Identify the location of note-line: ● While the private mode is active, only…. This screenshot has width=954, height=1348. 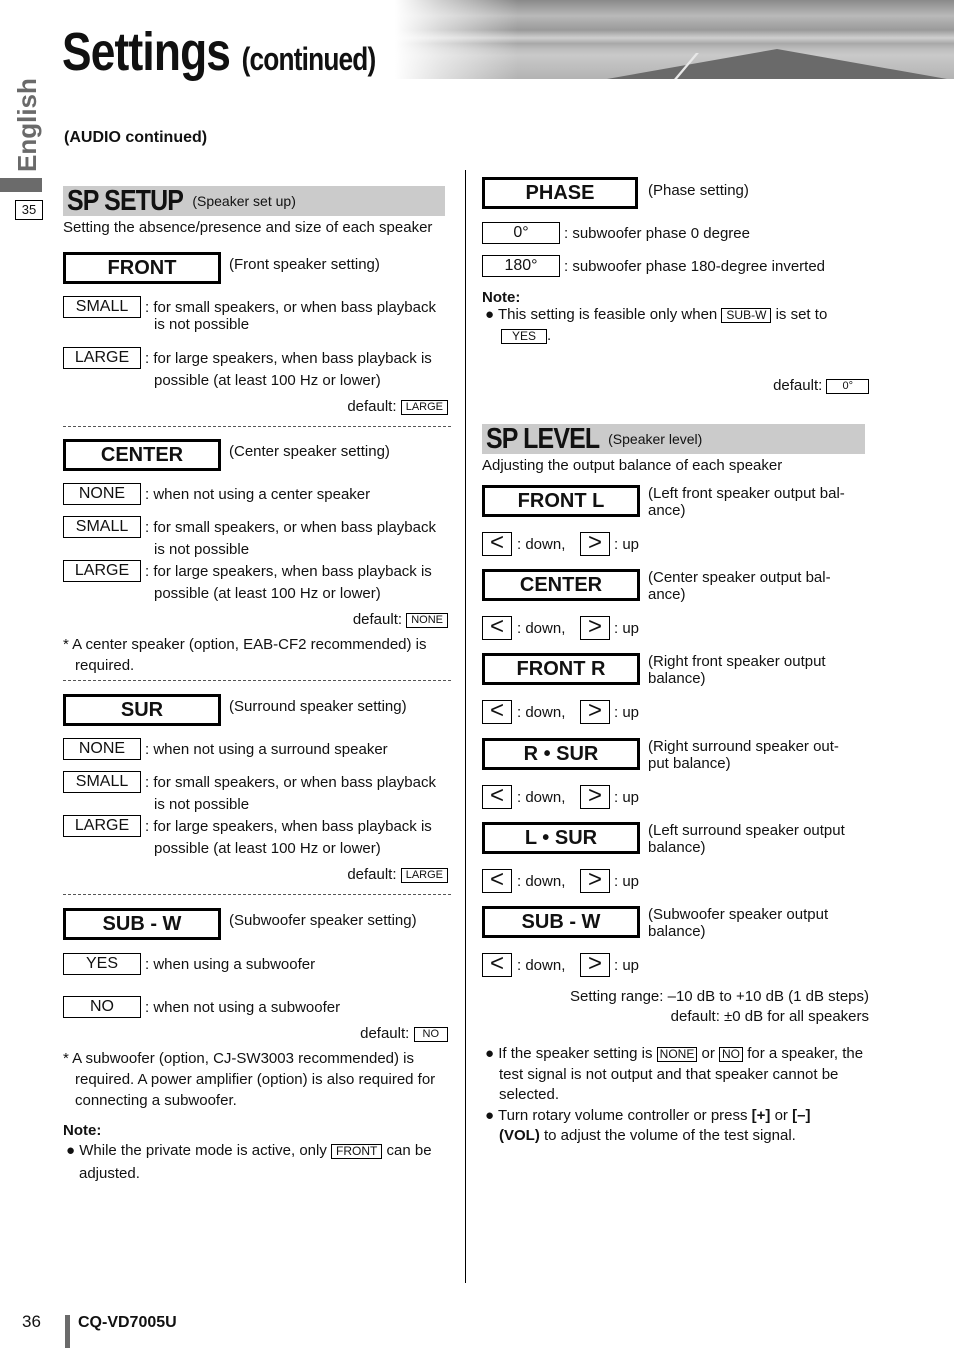
(261, 1150).